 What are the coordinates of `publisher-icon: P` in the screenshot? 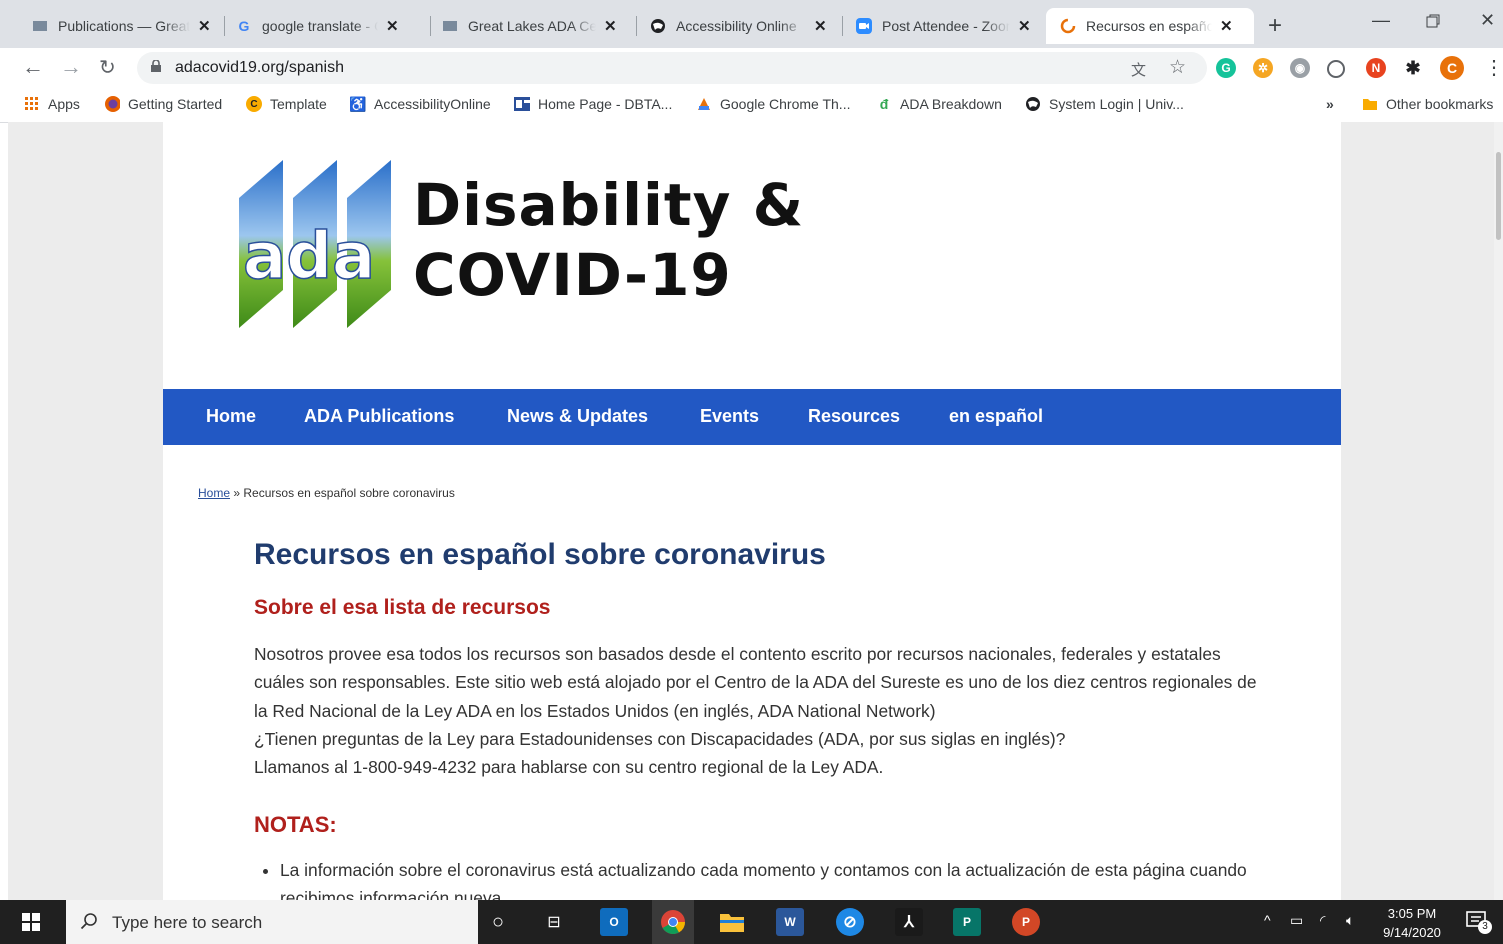 It's located at (967, 922).